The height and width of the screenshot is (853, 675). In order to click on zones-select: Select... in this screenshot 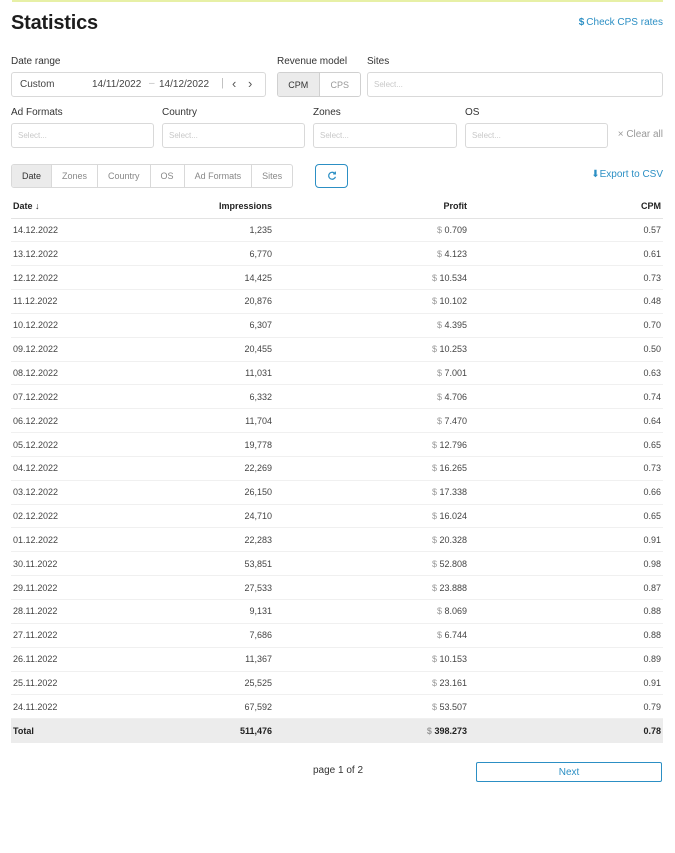, I will do `click(385, 135)`.